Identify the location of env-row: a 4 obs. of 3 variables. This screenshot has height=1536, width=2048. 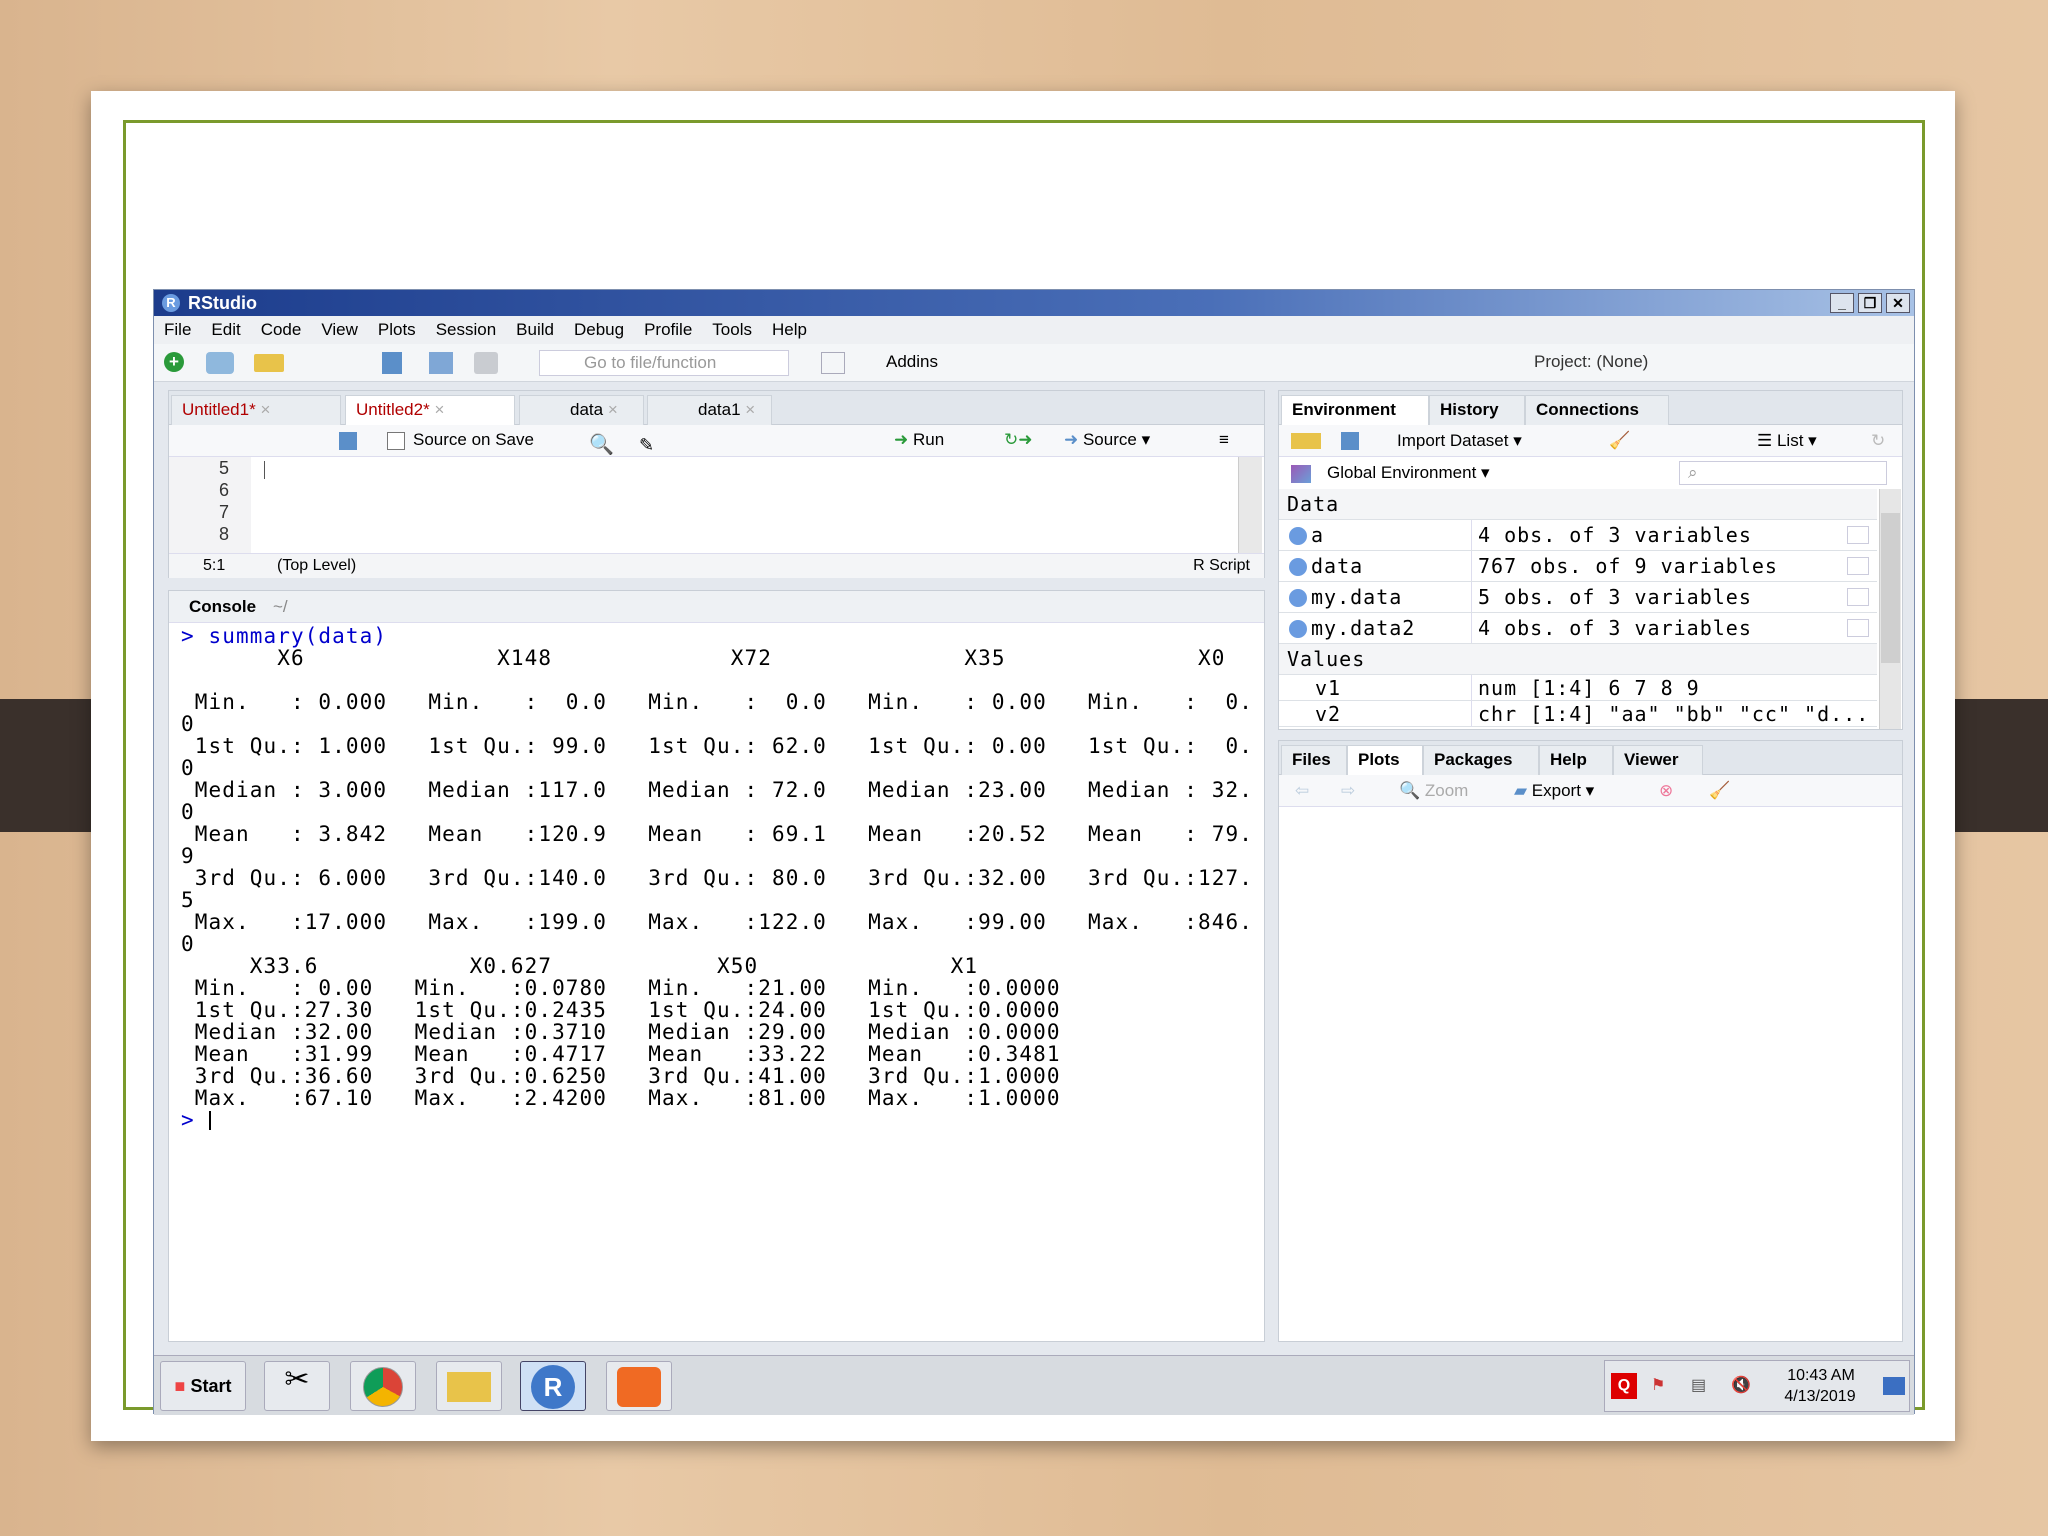
(1578, 535).